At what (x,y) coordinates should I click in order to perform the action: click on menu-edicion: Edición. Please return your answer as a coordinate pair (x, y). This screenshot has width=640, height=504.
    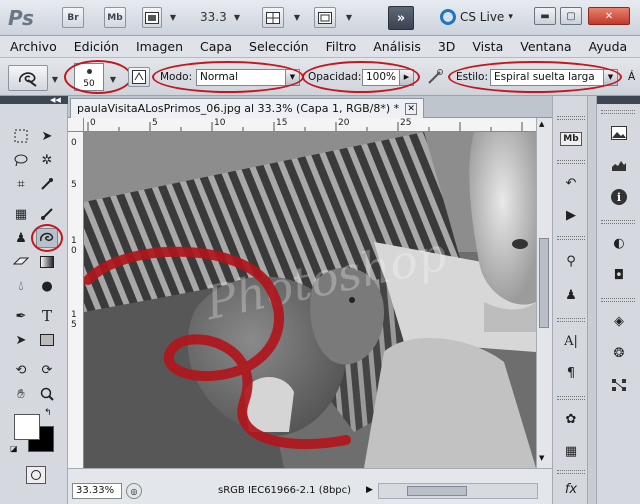
    Looking at the image, I should click on (96, 46).